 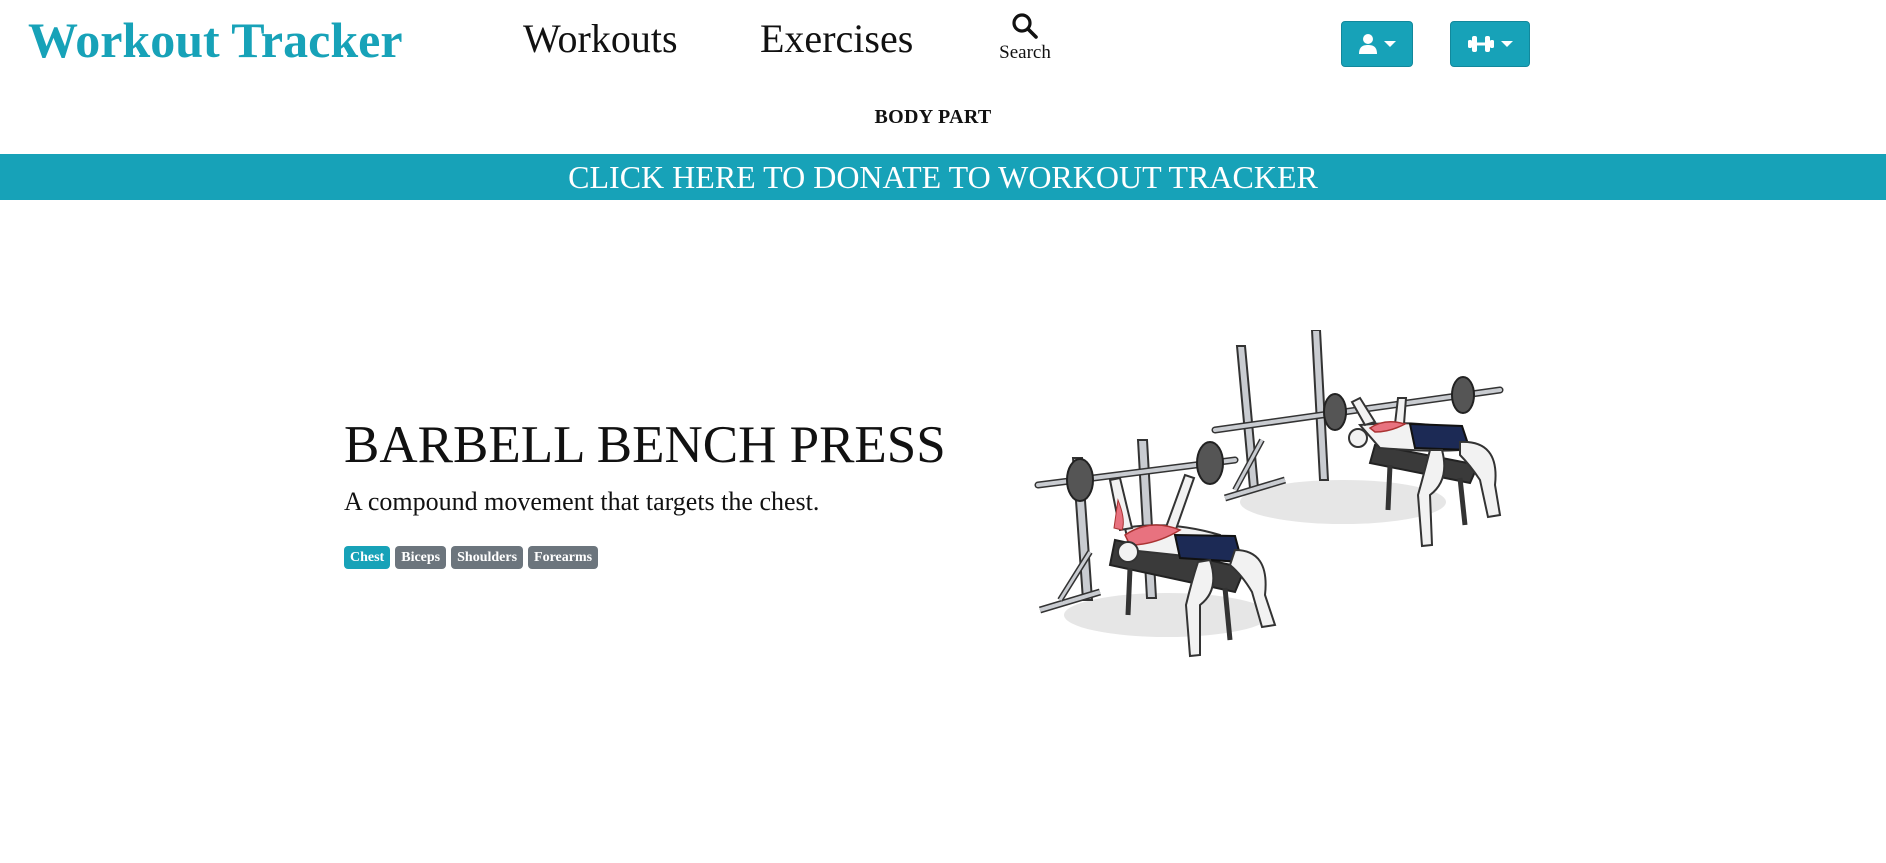 I want to click on dumbbell-icon, so click(x=1481, y=44).